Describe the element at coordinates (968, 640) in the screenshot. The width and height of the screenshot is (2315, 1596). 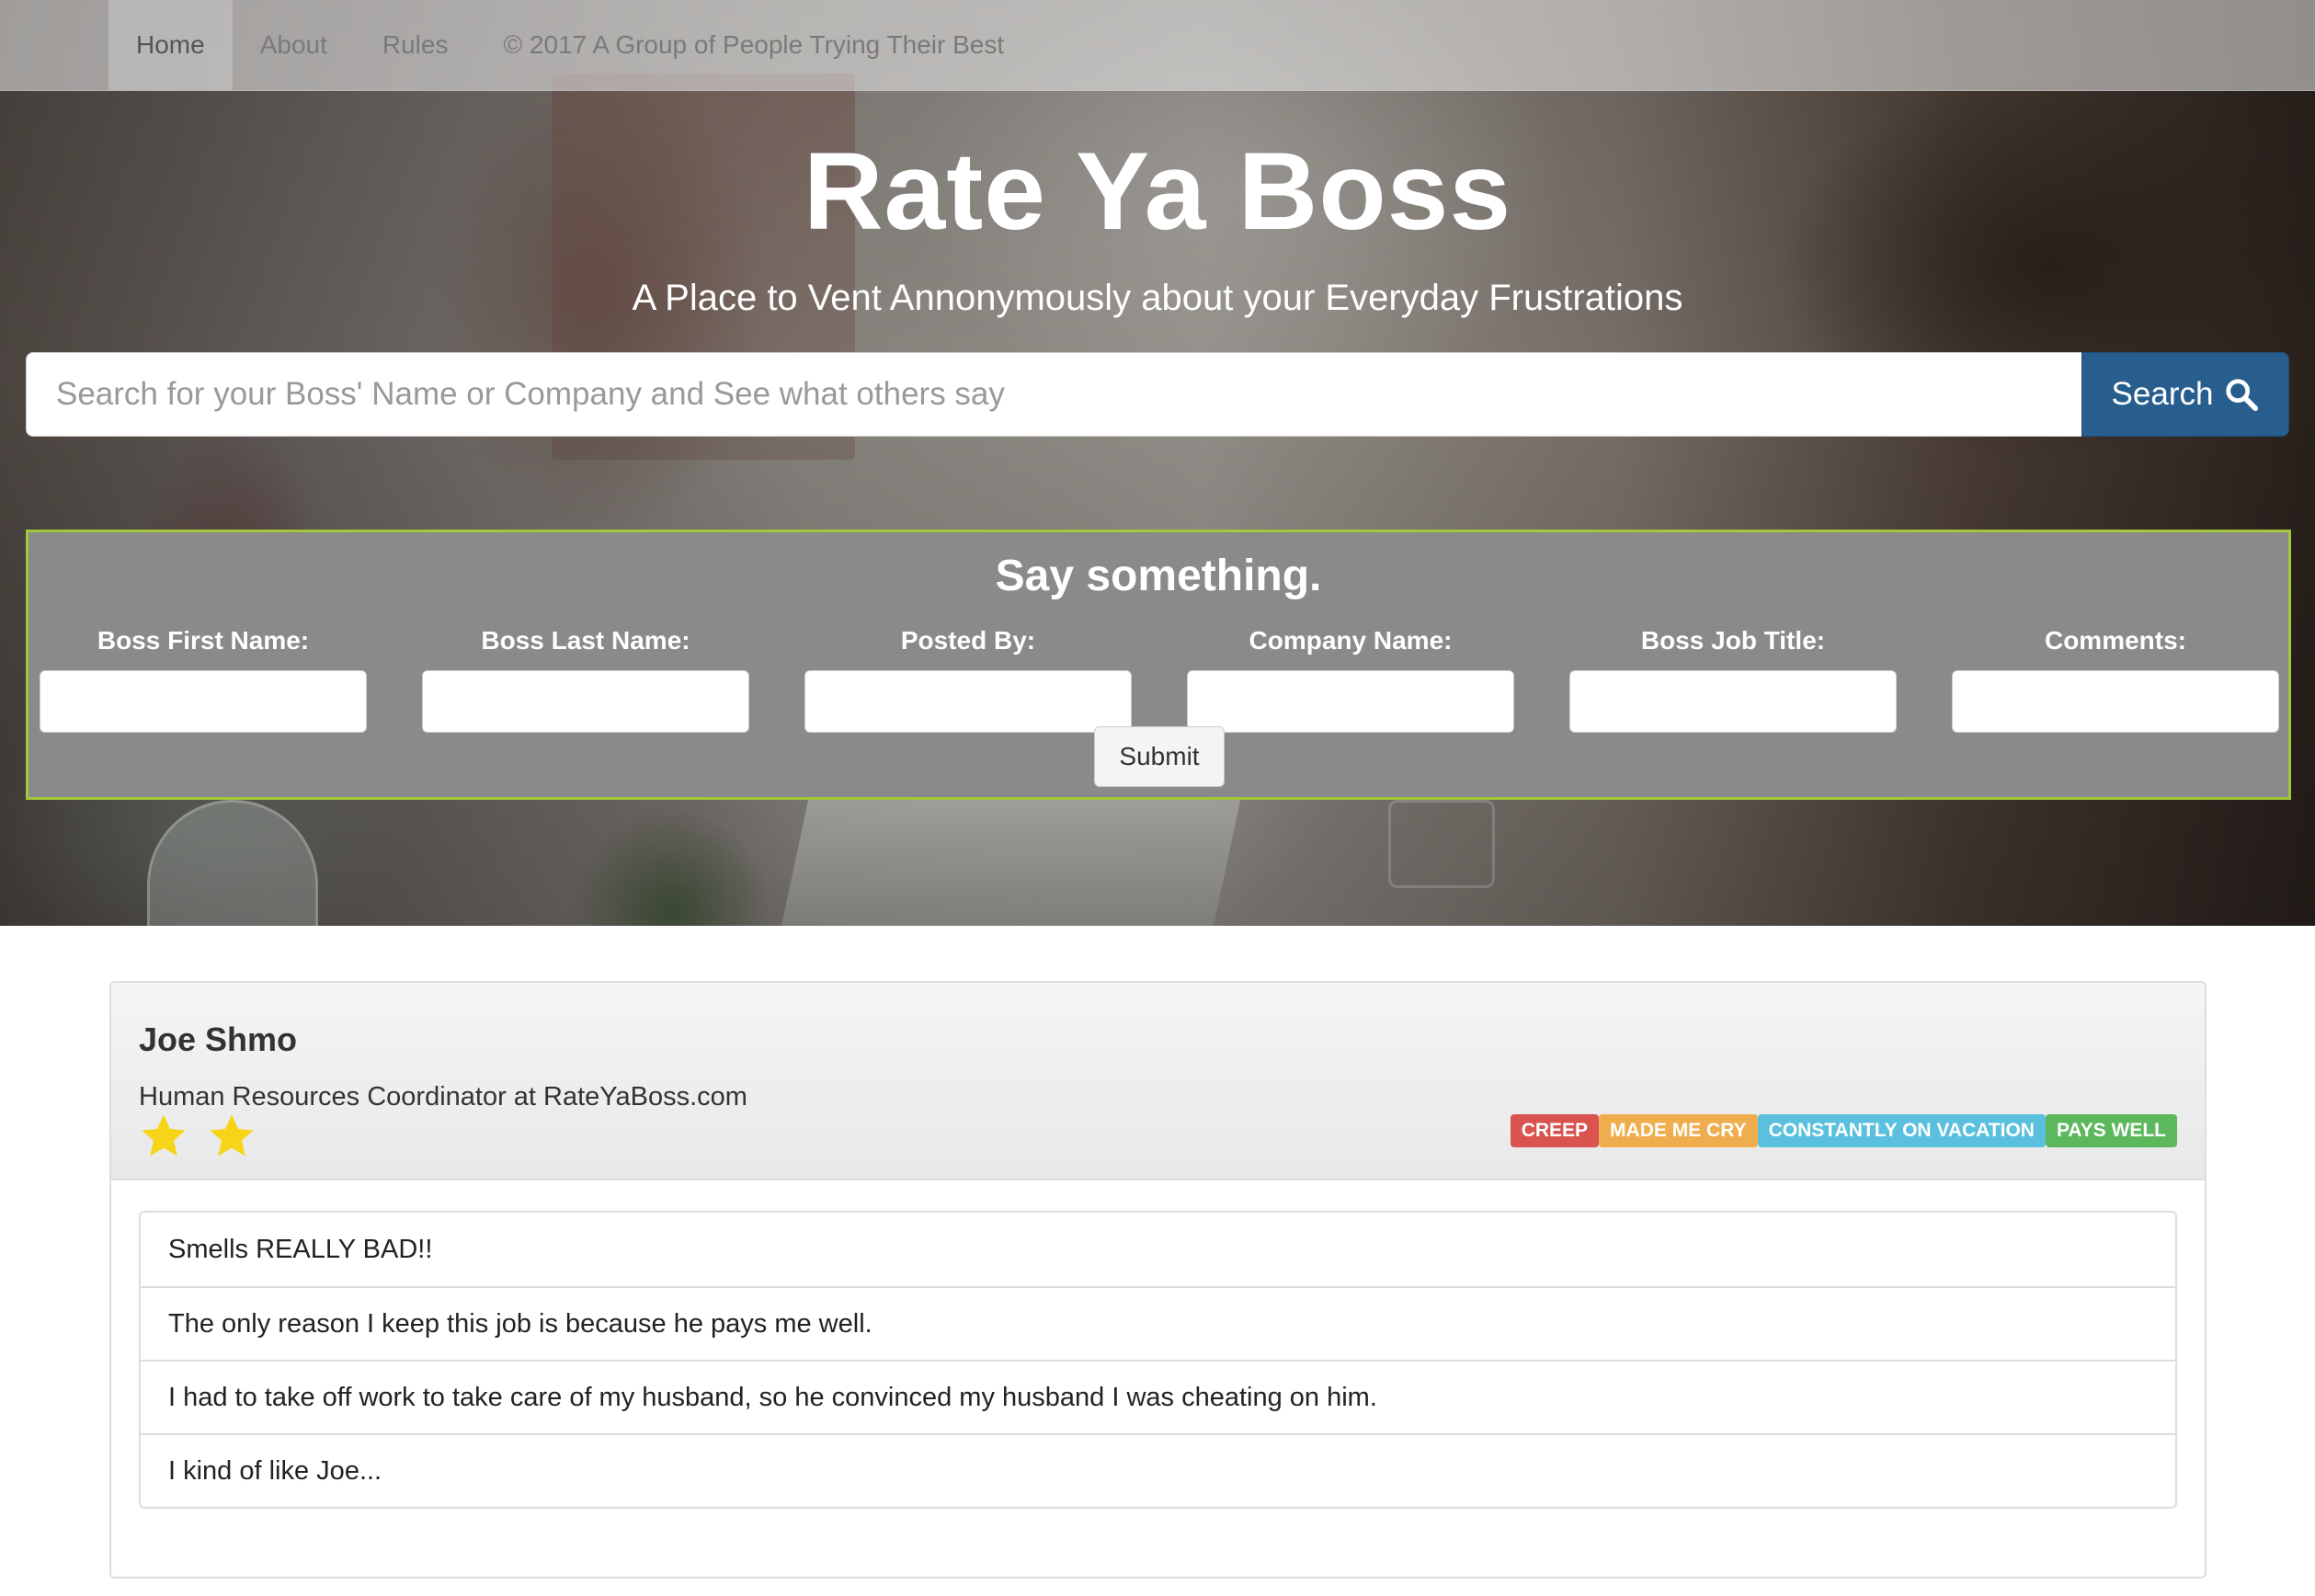
I see `posted-by-label: Posted By:` at that location.